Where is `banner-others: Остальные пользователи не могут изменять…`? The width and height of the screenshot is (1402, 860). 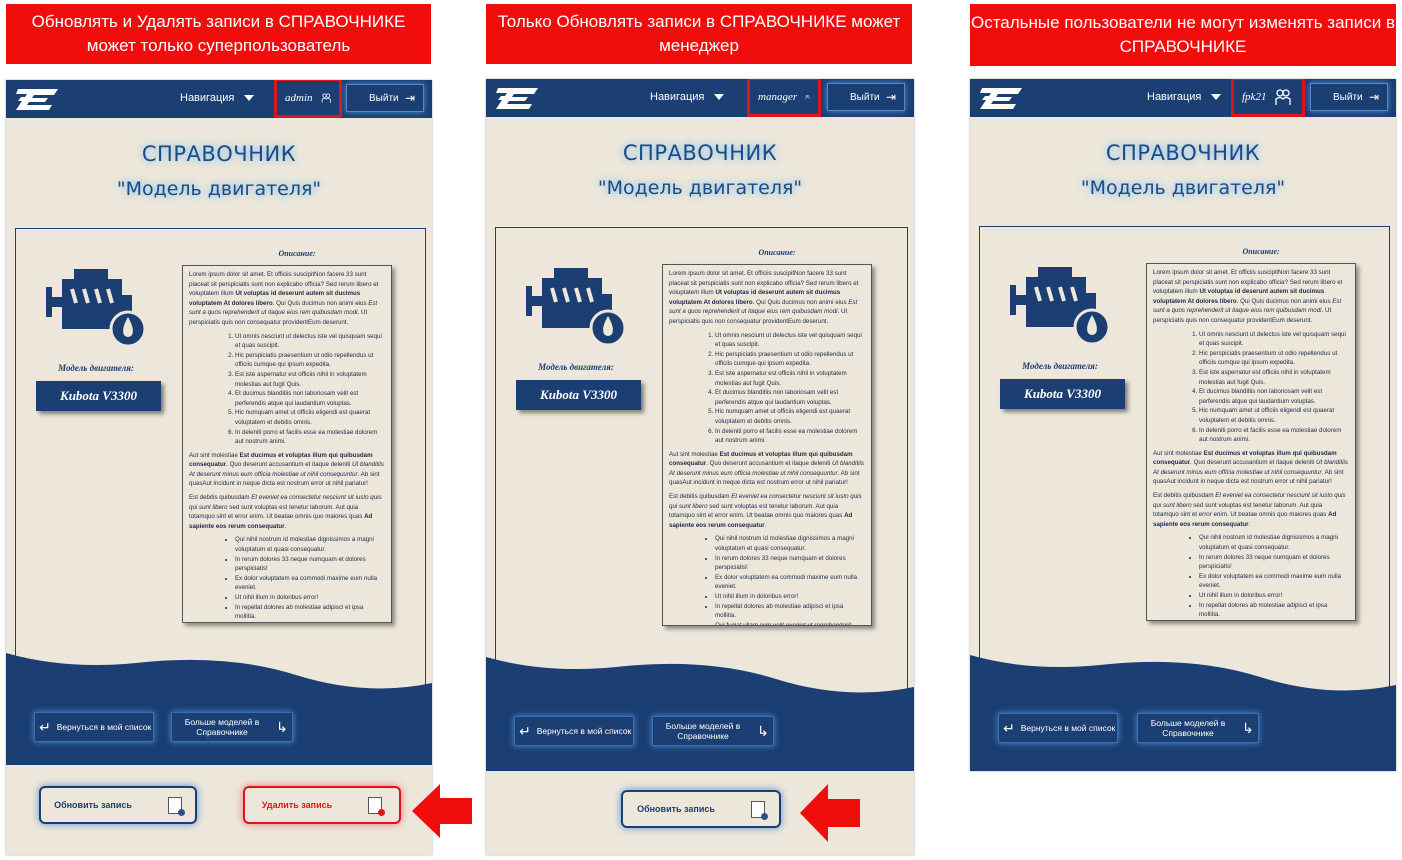 banner-others: Остальные пользователи не могут изменять… is located at coordinates (1183, 35).